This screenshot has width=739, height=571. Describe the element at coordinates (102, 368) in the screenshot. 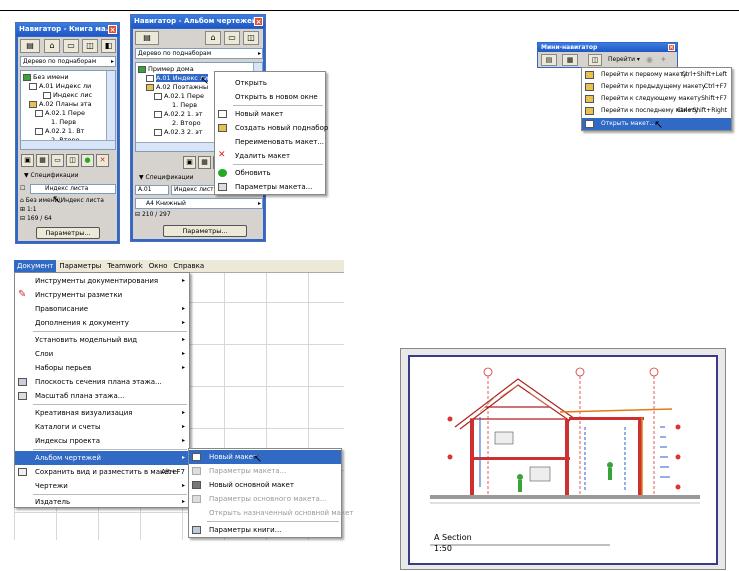

I see `menu-item-pen-sets: Наборы перьев ▸` at that location.